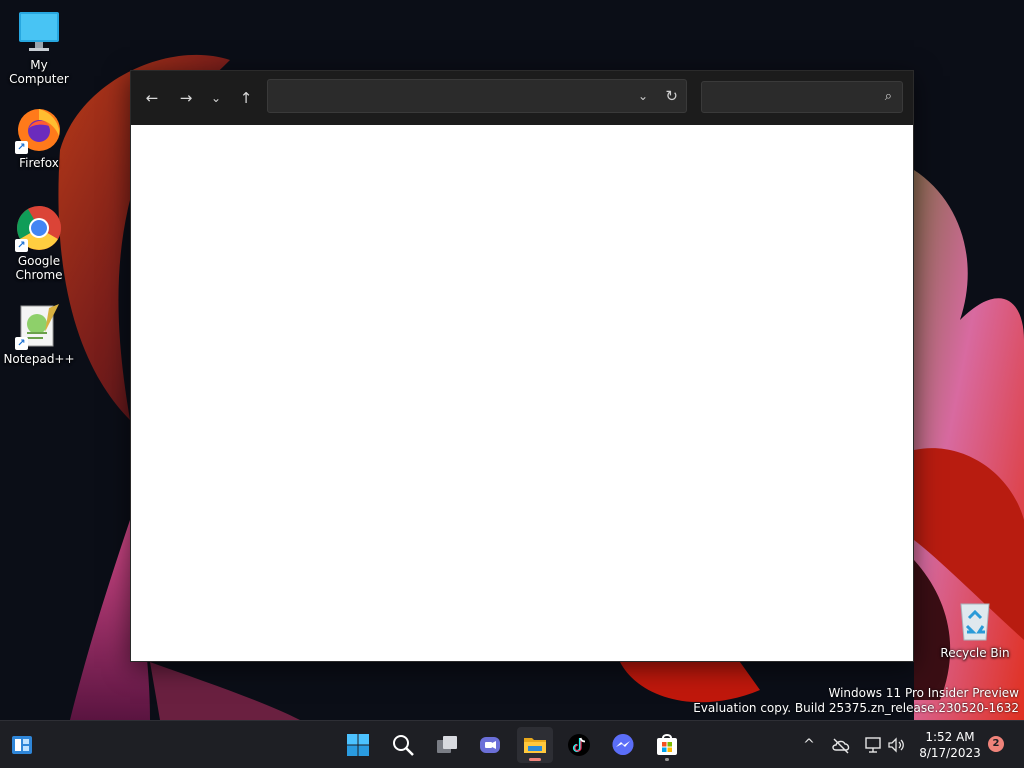 Image resolution: width=1024 pixels, height=768 pixels. I want to click on recent-locations-button: ⌄, so click(216, 98).